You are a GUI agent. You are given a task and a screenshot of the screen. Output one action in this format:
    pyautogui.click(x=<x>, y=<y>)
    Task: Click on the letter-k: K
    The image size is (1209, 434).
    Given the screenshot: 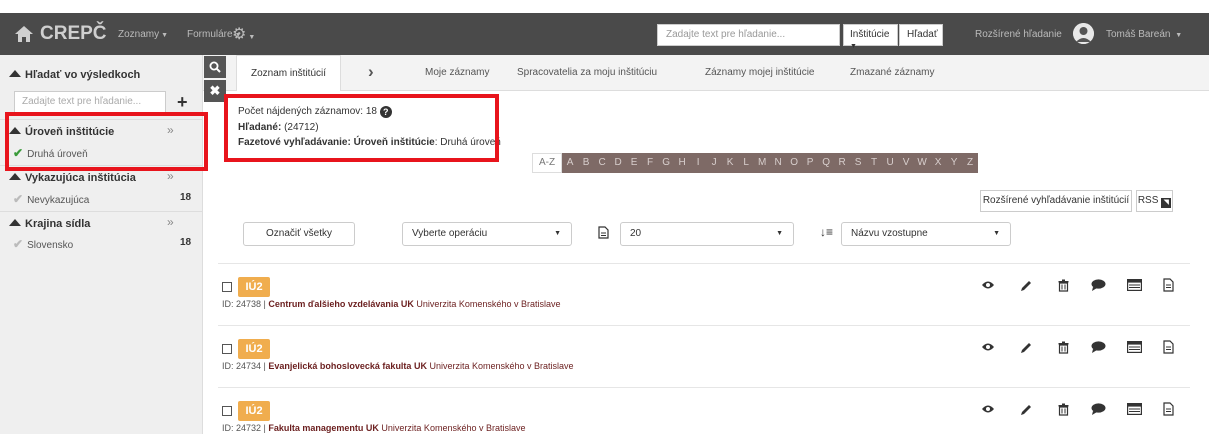 What is the action you would take?
    pyautogui.click(x=730, y=163)
    